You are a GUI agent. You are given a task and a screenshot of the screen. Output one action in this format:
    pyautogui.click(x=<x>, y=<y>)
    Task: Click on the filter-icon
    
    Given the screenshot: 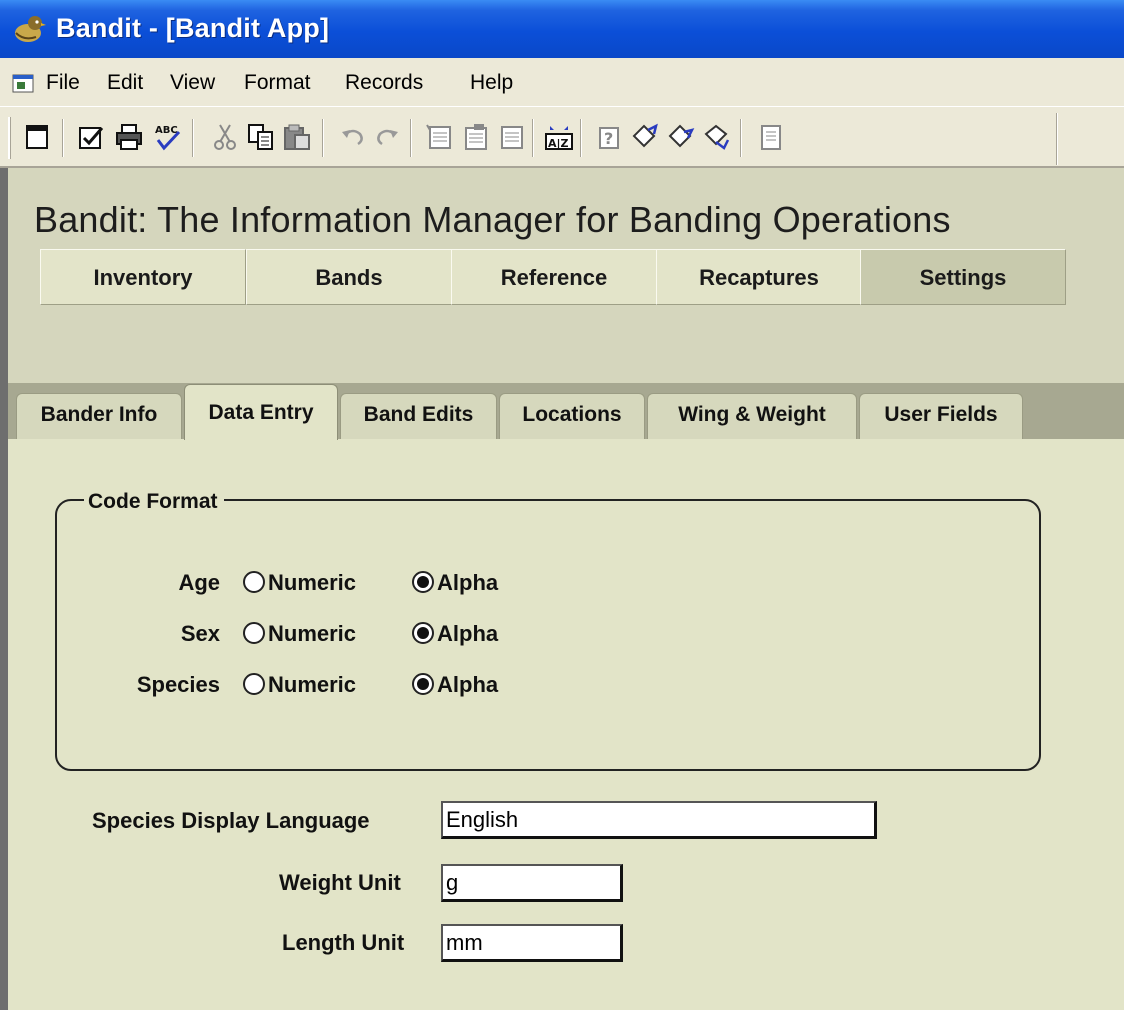 What is the action you would take?
    pyautogui.click(x=771, y=137)
    